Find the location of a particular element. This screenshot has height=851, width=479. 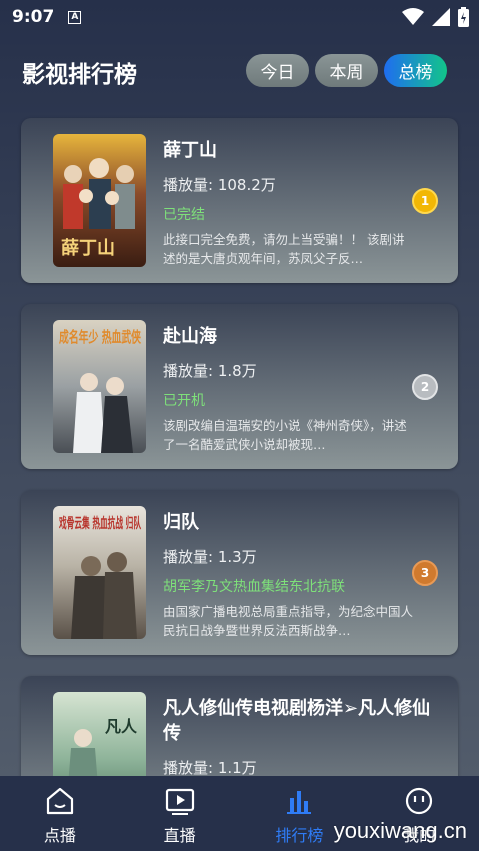

item-info: 凡人修仙传电视剧杨洋➢凡人修仙传 播放量: 1.1万 is located at coordinates (296, 737).